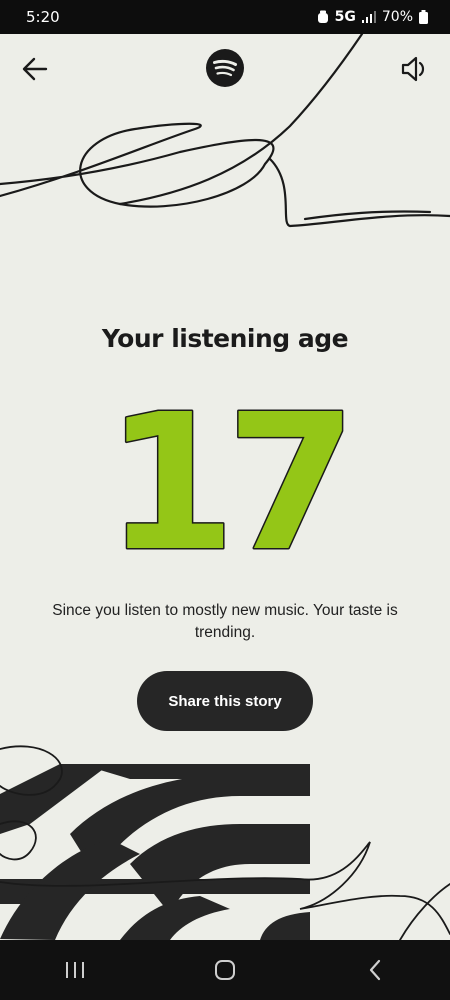  I want to click on listening-age-value: 17, so click(226, 475).